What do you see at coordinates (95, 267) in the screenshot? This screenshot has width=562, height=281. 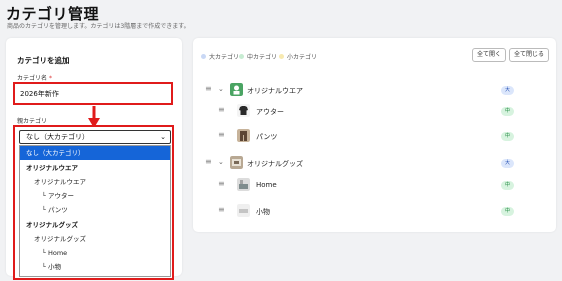 I see `option-komono: └ 小物` at bounding box center [95, 267].